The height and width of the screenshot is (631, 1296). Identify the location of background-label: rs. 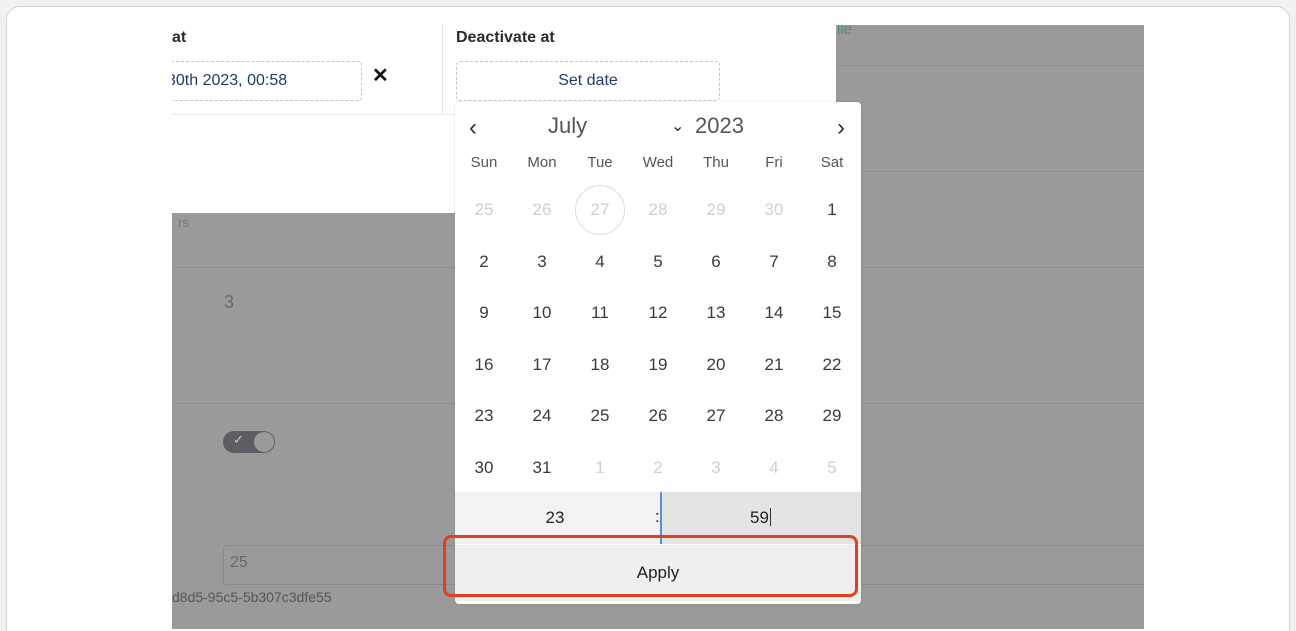
(183, 222).